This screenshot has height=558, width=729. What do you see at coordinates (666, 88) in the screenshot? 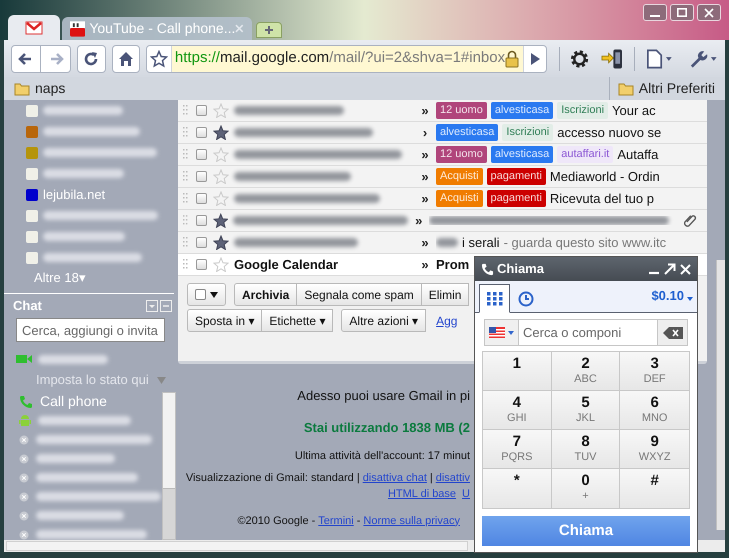
I see `other-bookmarks-folder: Altri Preferiti` at bounding box center [666, 88].